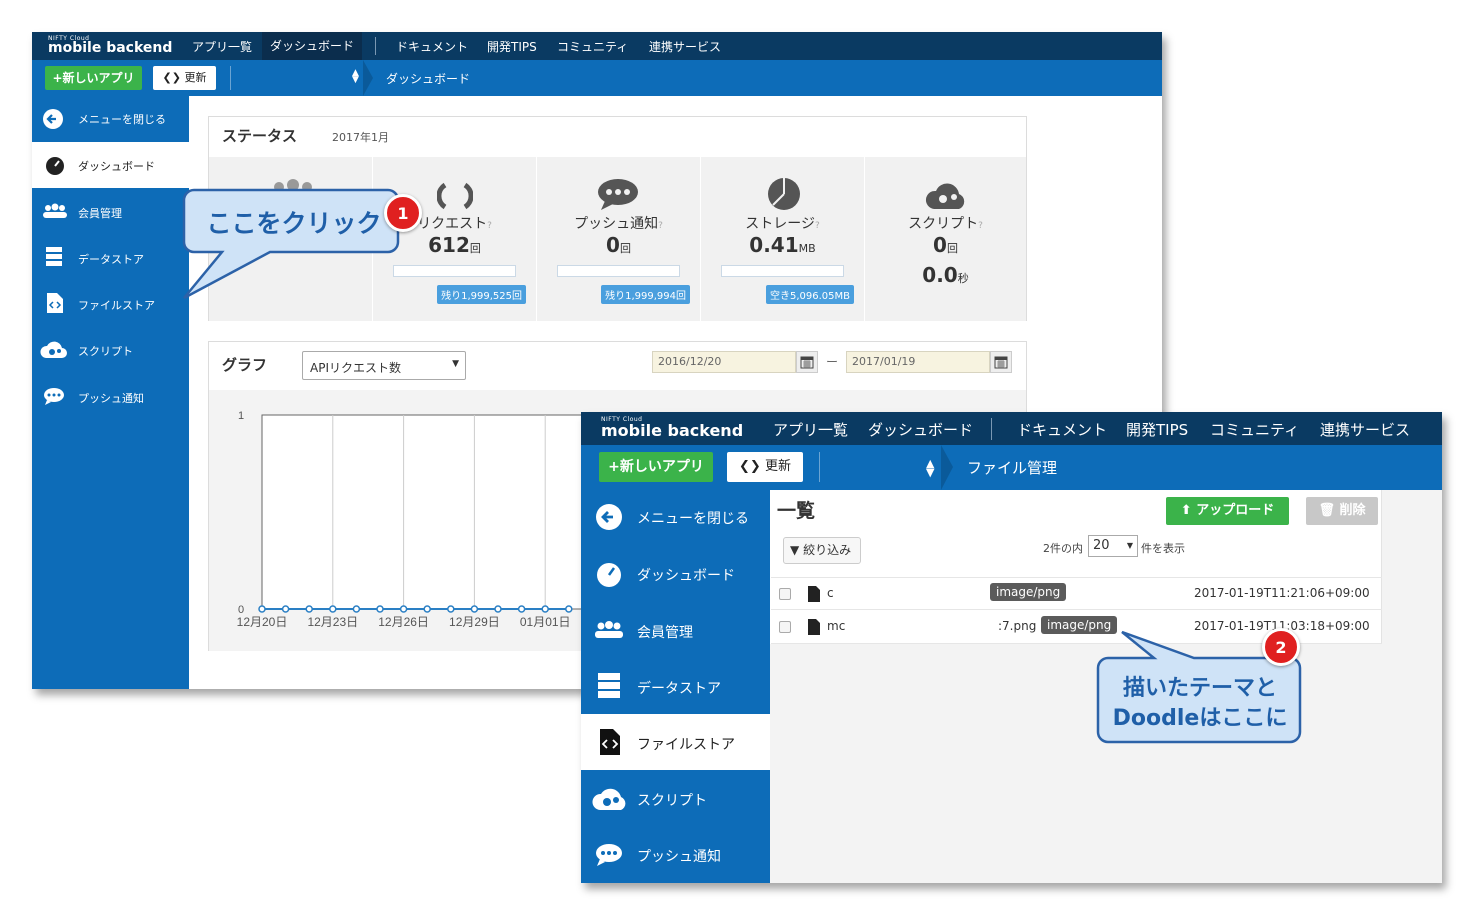  What do you see at coordinates (294, 223) in the screenshot?
I see `callout-1-text: ここをクリック` at bounding box center [294, 223].